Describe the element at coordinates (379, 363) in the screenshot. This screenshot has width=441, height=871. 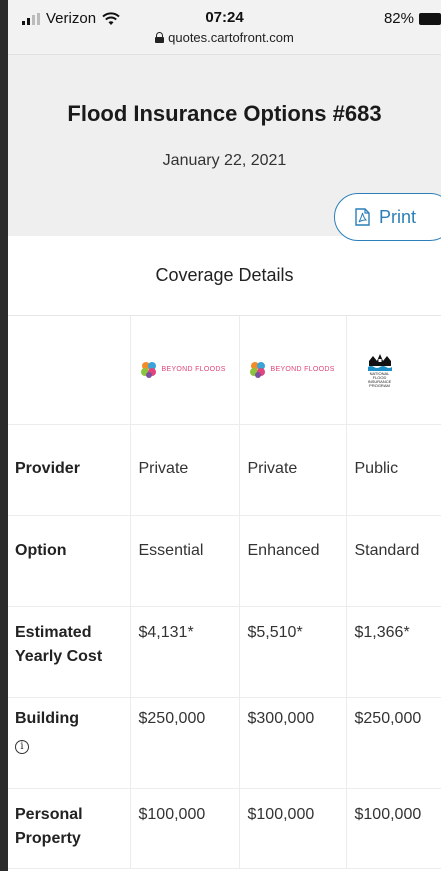
I see `houses-icon` at that location.